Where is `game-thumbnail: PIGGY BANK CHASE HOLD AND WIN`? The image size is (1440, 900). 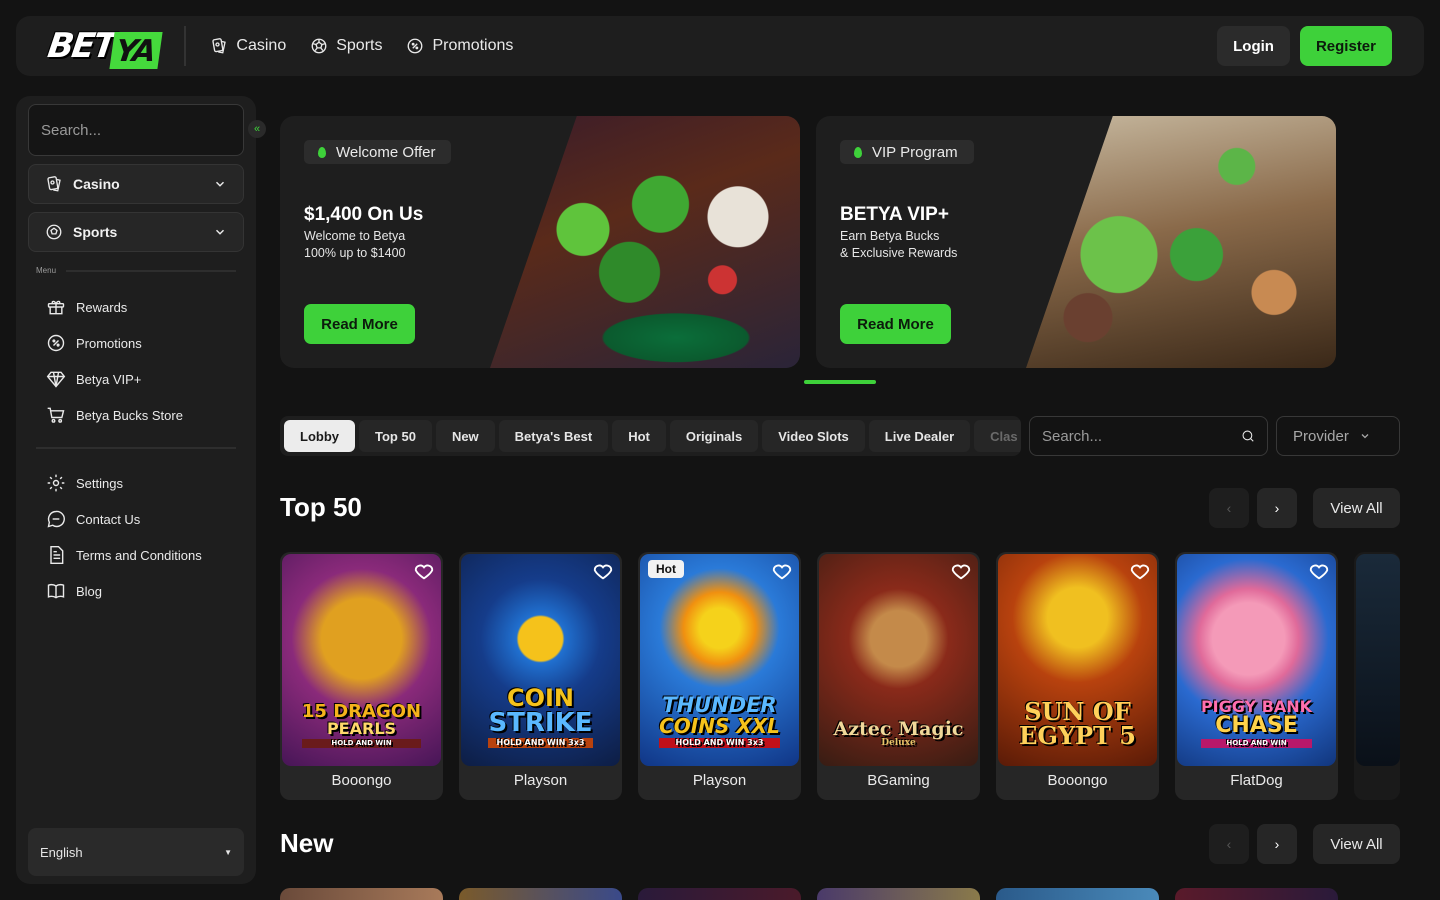
game-thumbnail: PIGGY BANK CHASE HOLD AND WIN is located at coordinates (1256, 660).